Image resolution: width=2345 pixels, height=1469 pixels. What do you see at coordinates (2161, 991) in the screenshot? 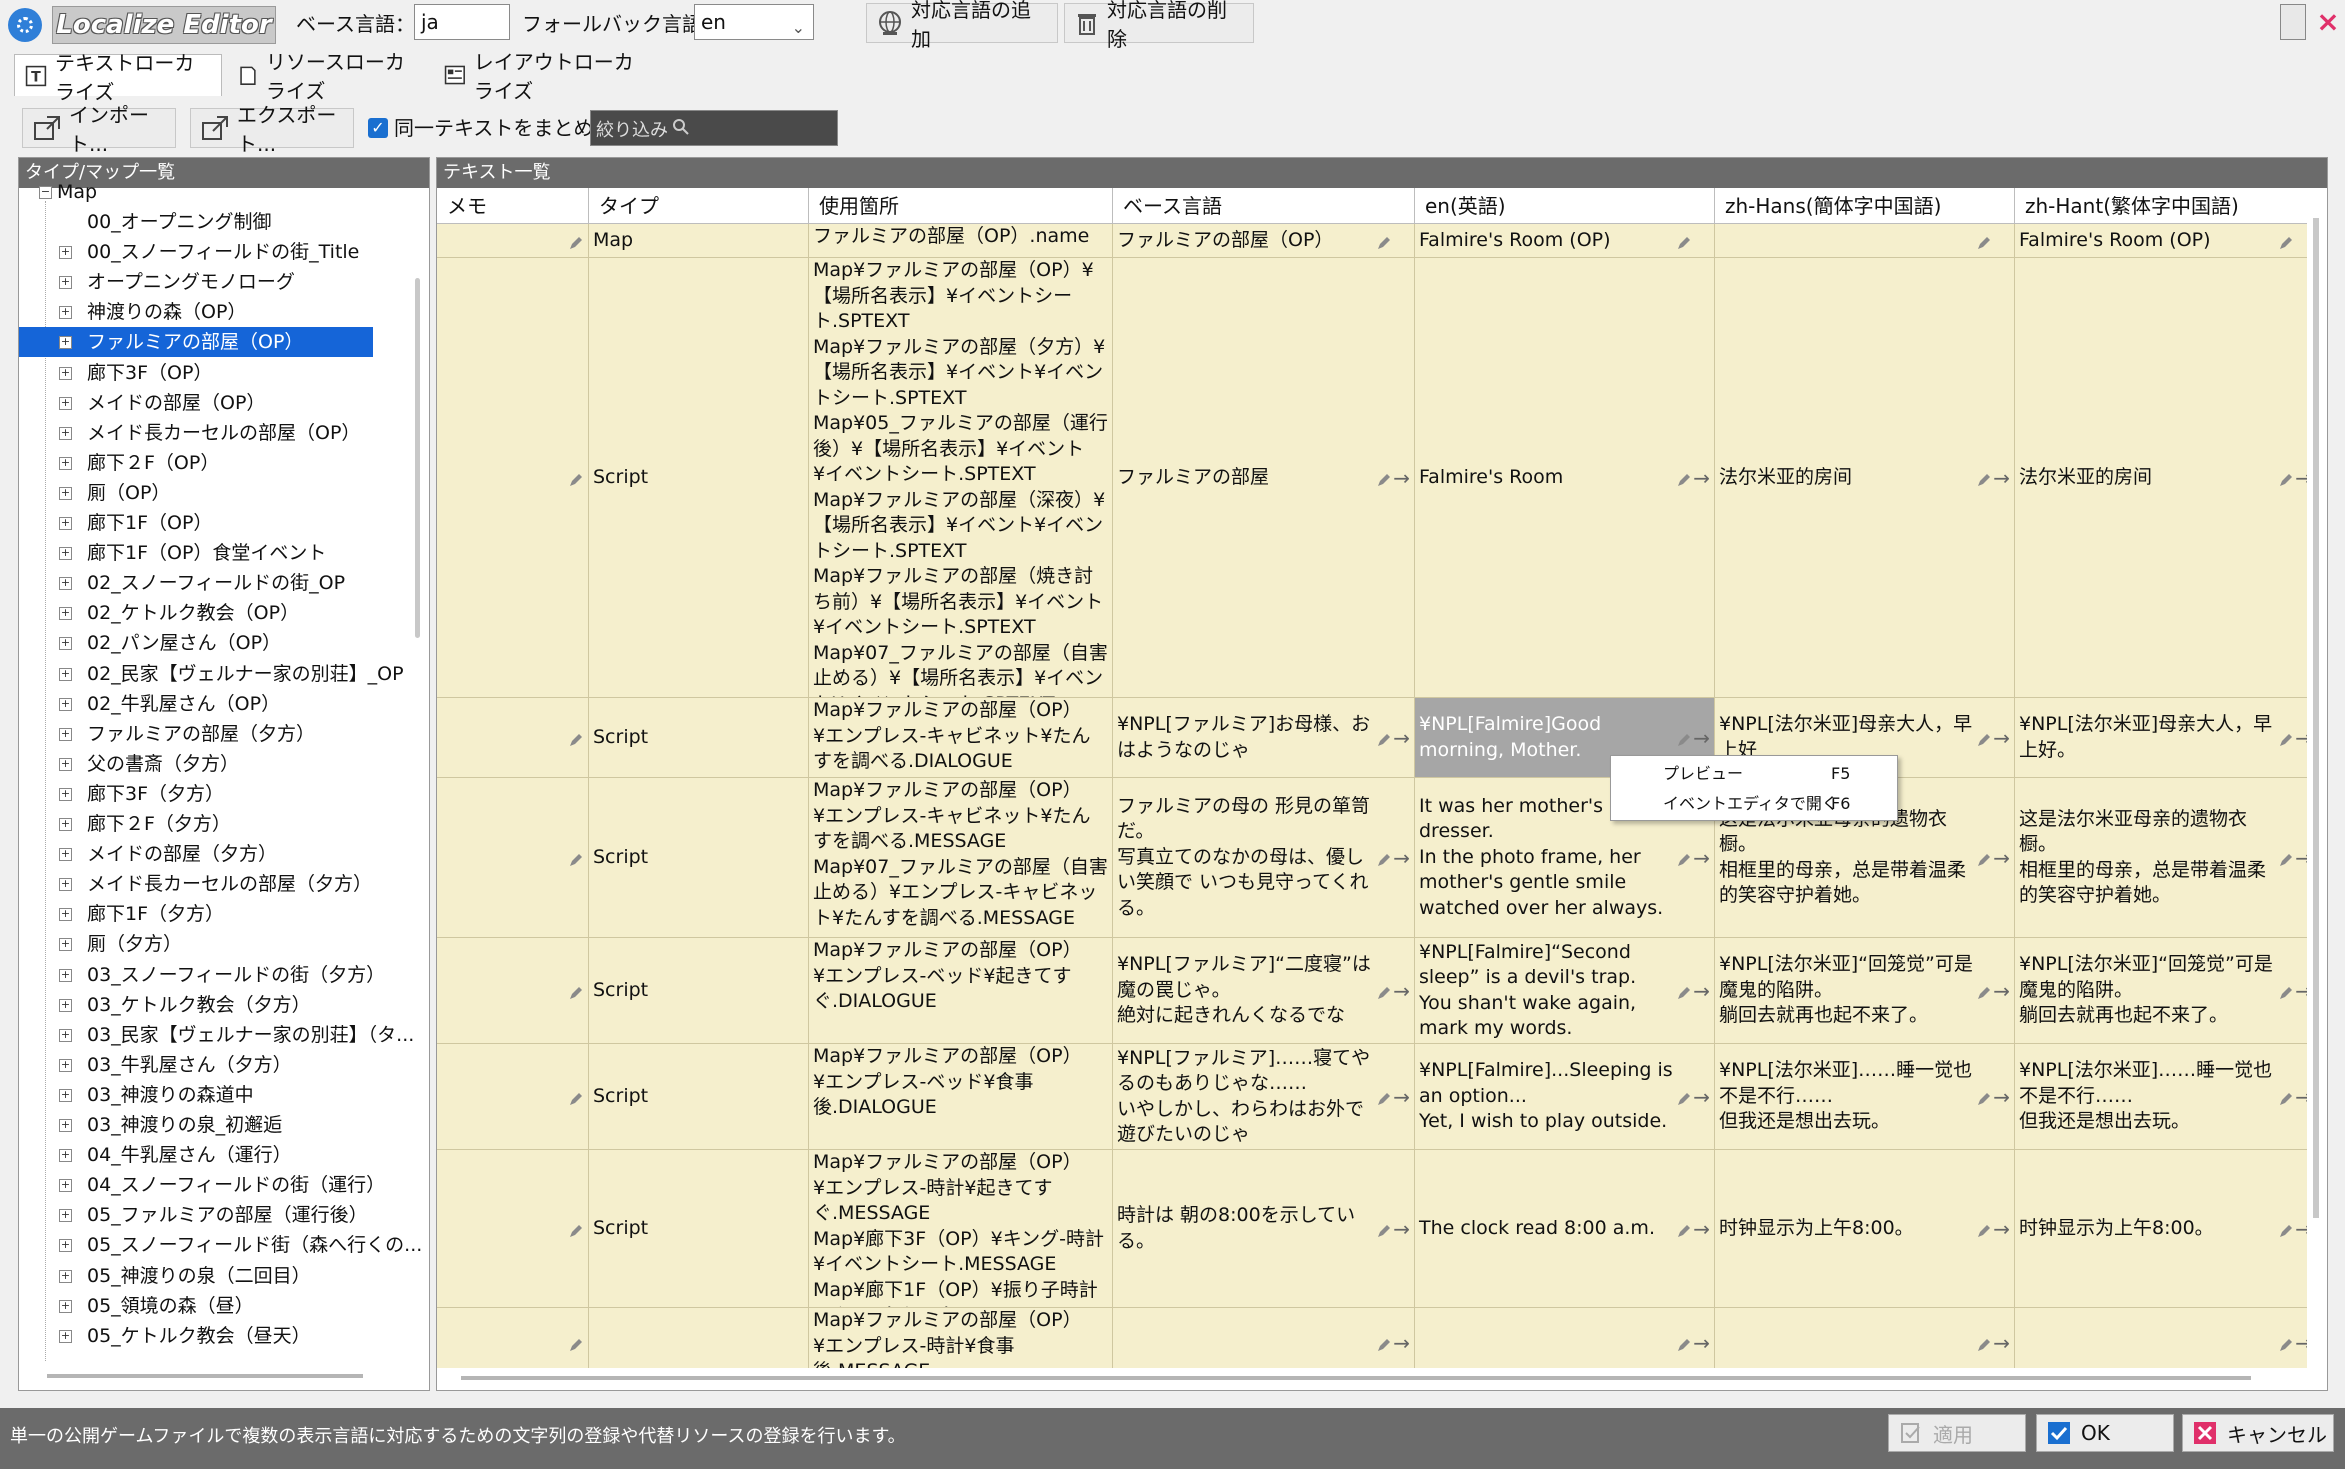
I see `cell-zh-hant: ¥NPL[法尔米亚]“回笼觉”可是魔鬼的陷阱。 躺回去就再也起不来了。 →` at bounding box center [2161, 991].